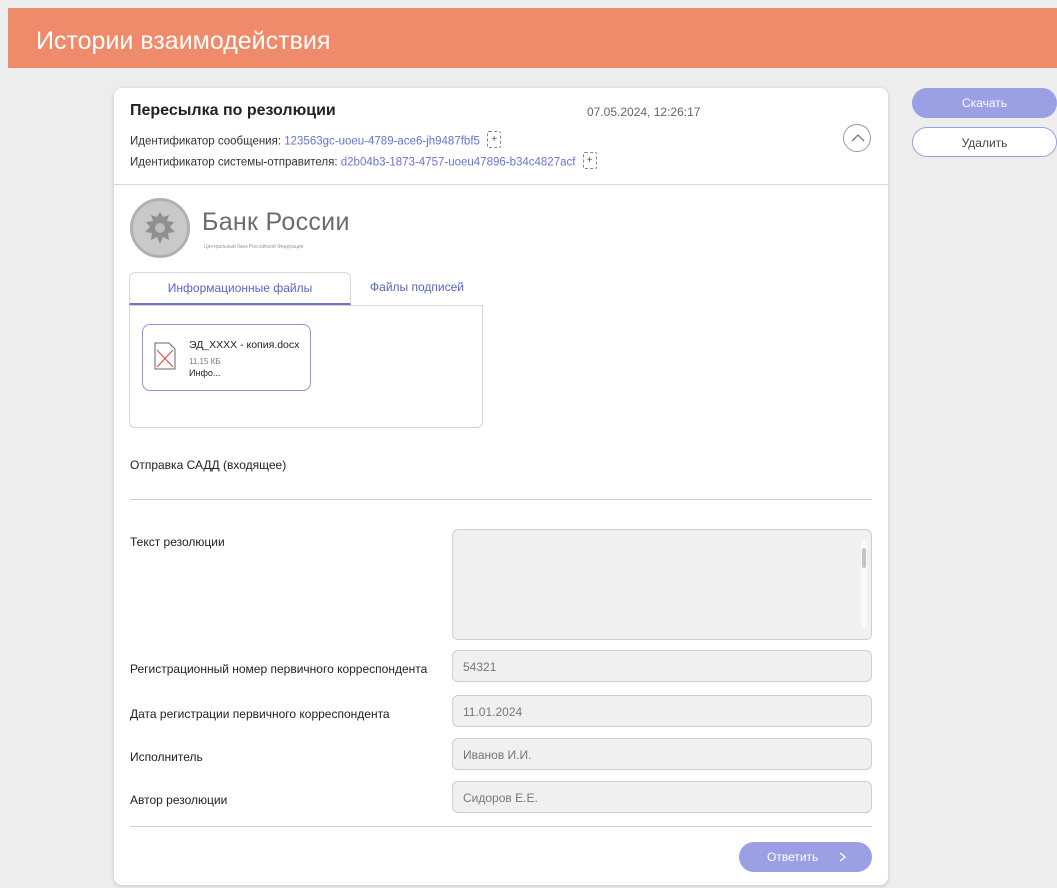 The image size is (1057, 888). Describe the element at coordinates (662, 754) in the screenshot. I see `executor-field: Иванов И.И.` at that location.